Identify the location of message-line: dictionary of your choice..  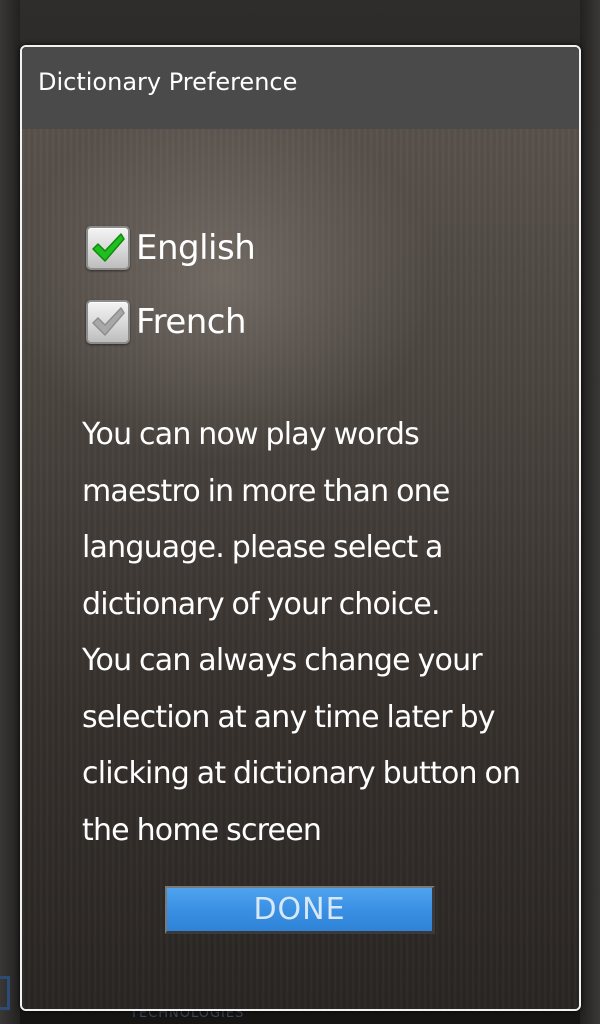
(261, 604).